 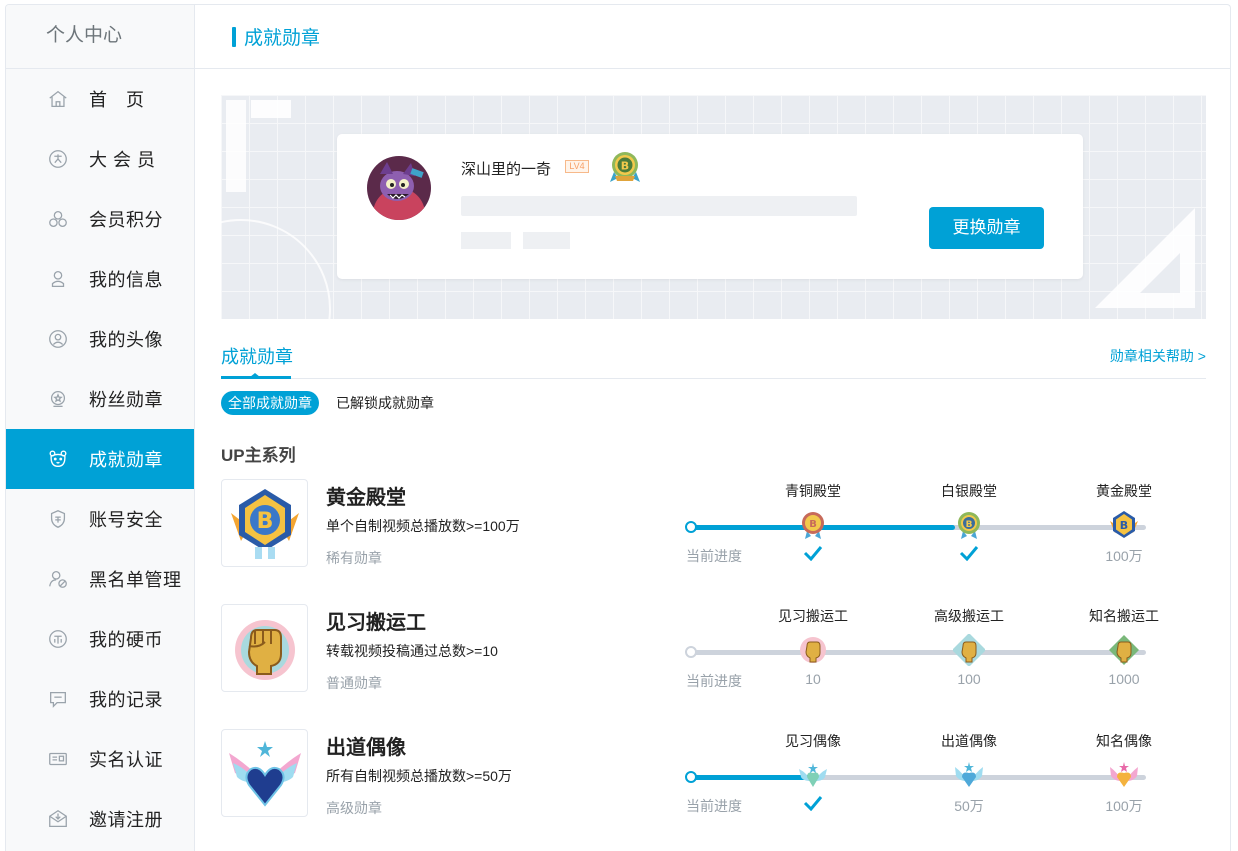 I want to click on sidebar-item-label: 我的硬币, so click(x=126, y=640).